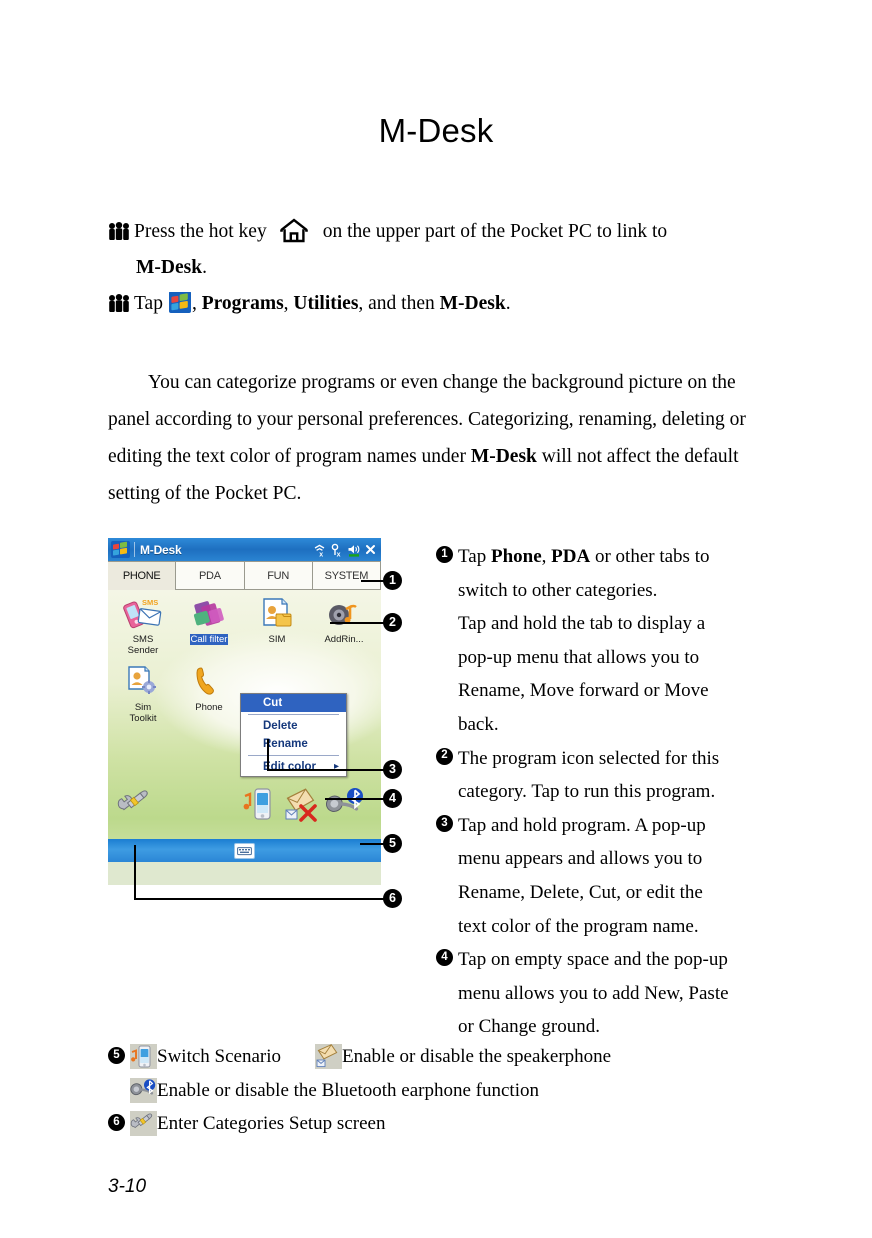 The width and height of the screenshot is (872, 1238). I want to click on pda-status-tray: x x, so click(345, 550).